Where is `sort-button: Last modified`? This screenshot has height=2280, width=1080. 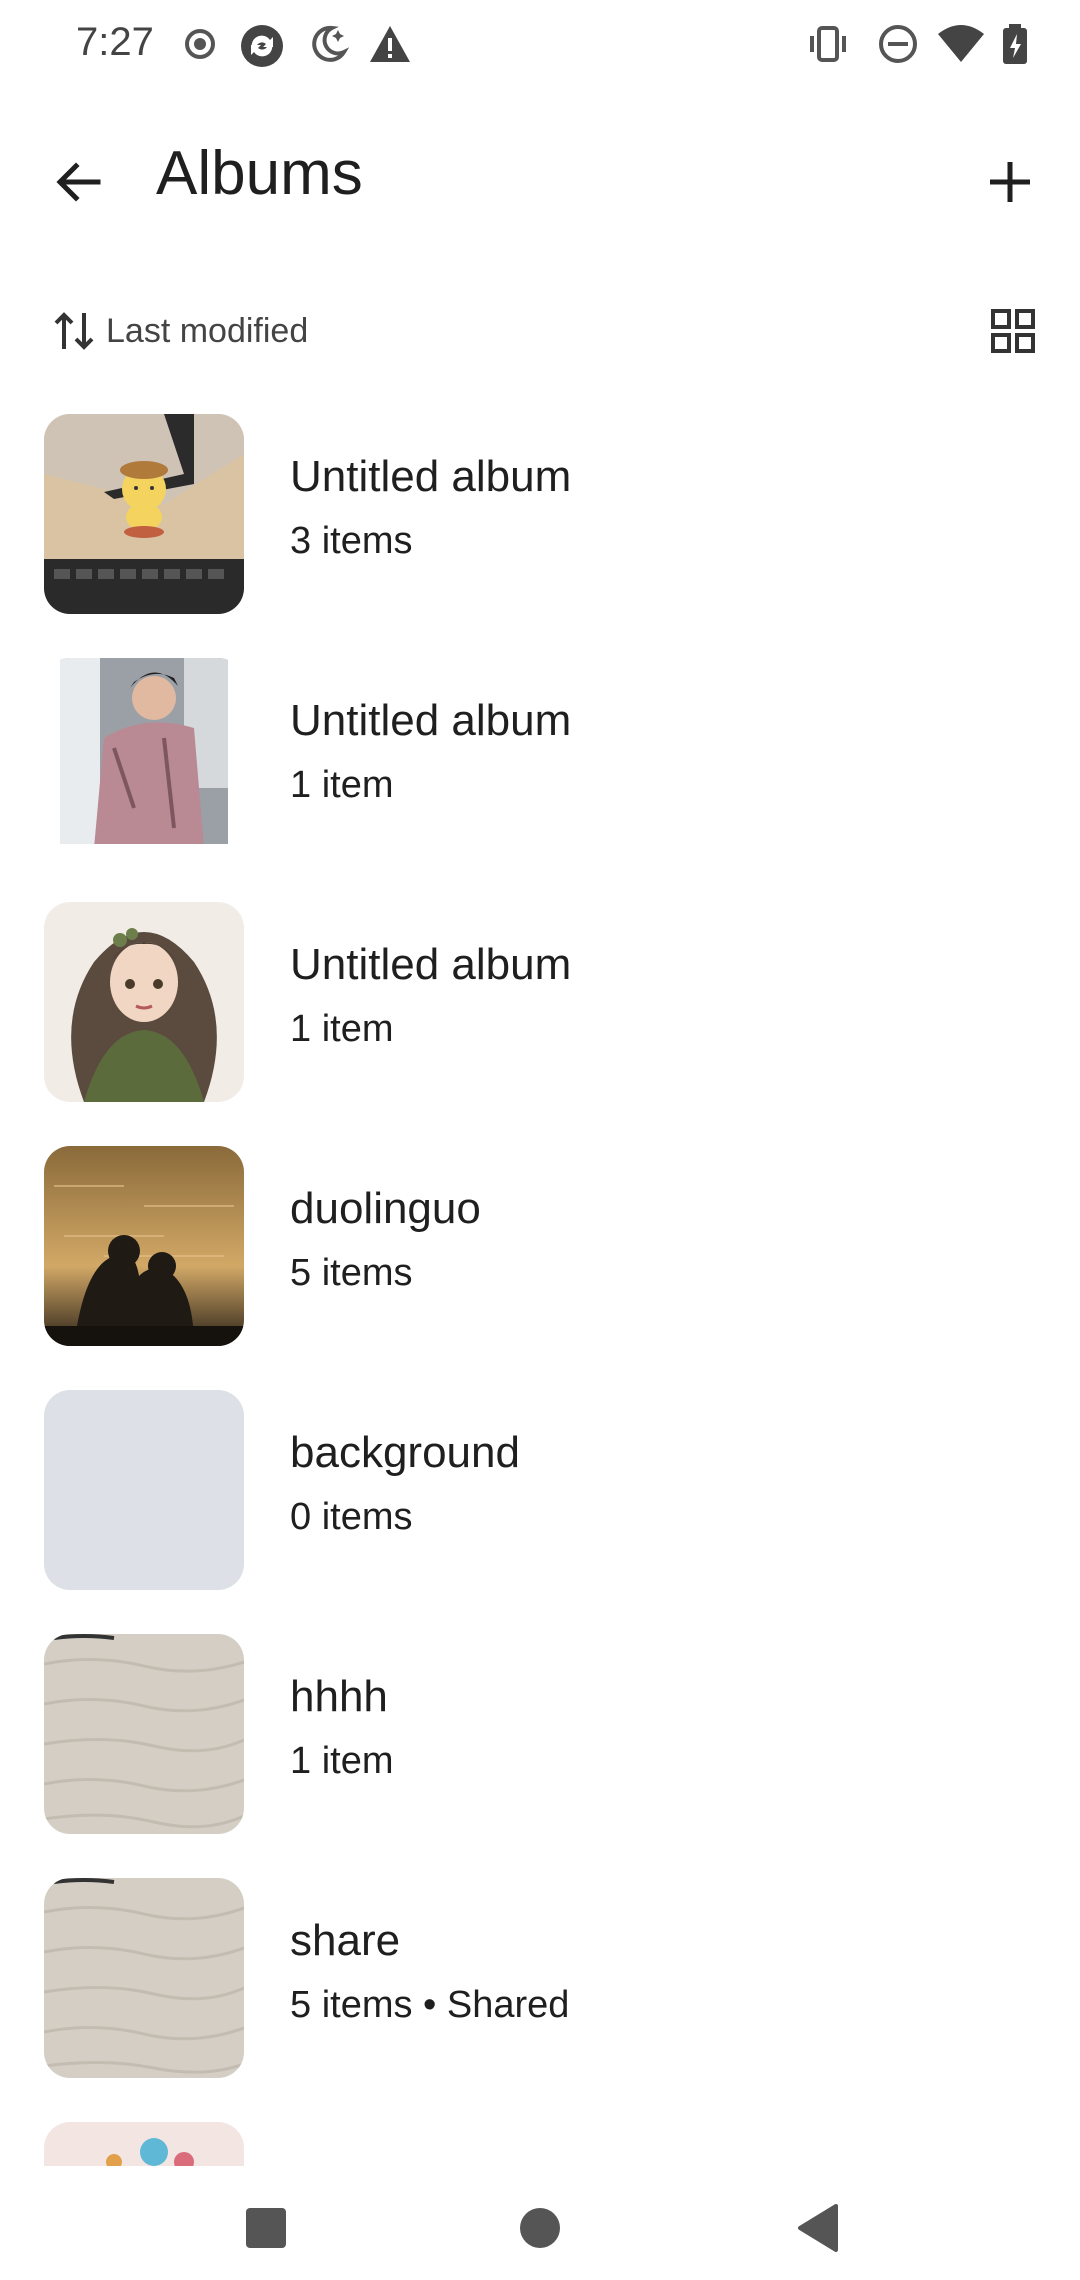 sort-button: Last modified is located at coordinates (180, 331).